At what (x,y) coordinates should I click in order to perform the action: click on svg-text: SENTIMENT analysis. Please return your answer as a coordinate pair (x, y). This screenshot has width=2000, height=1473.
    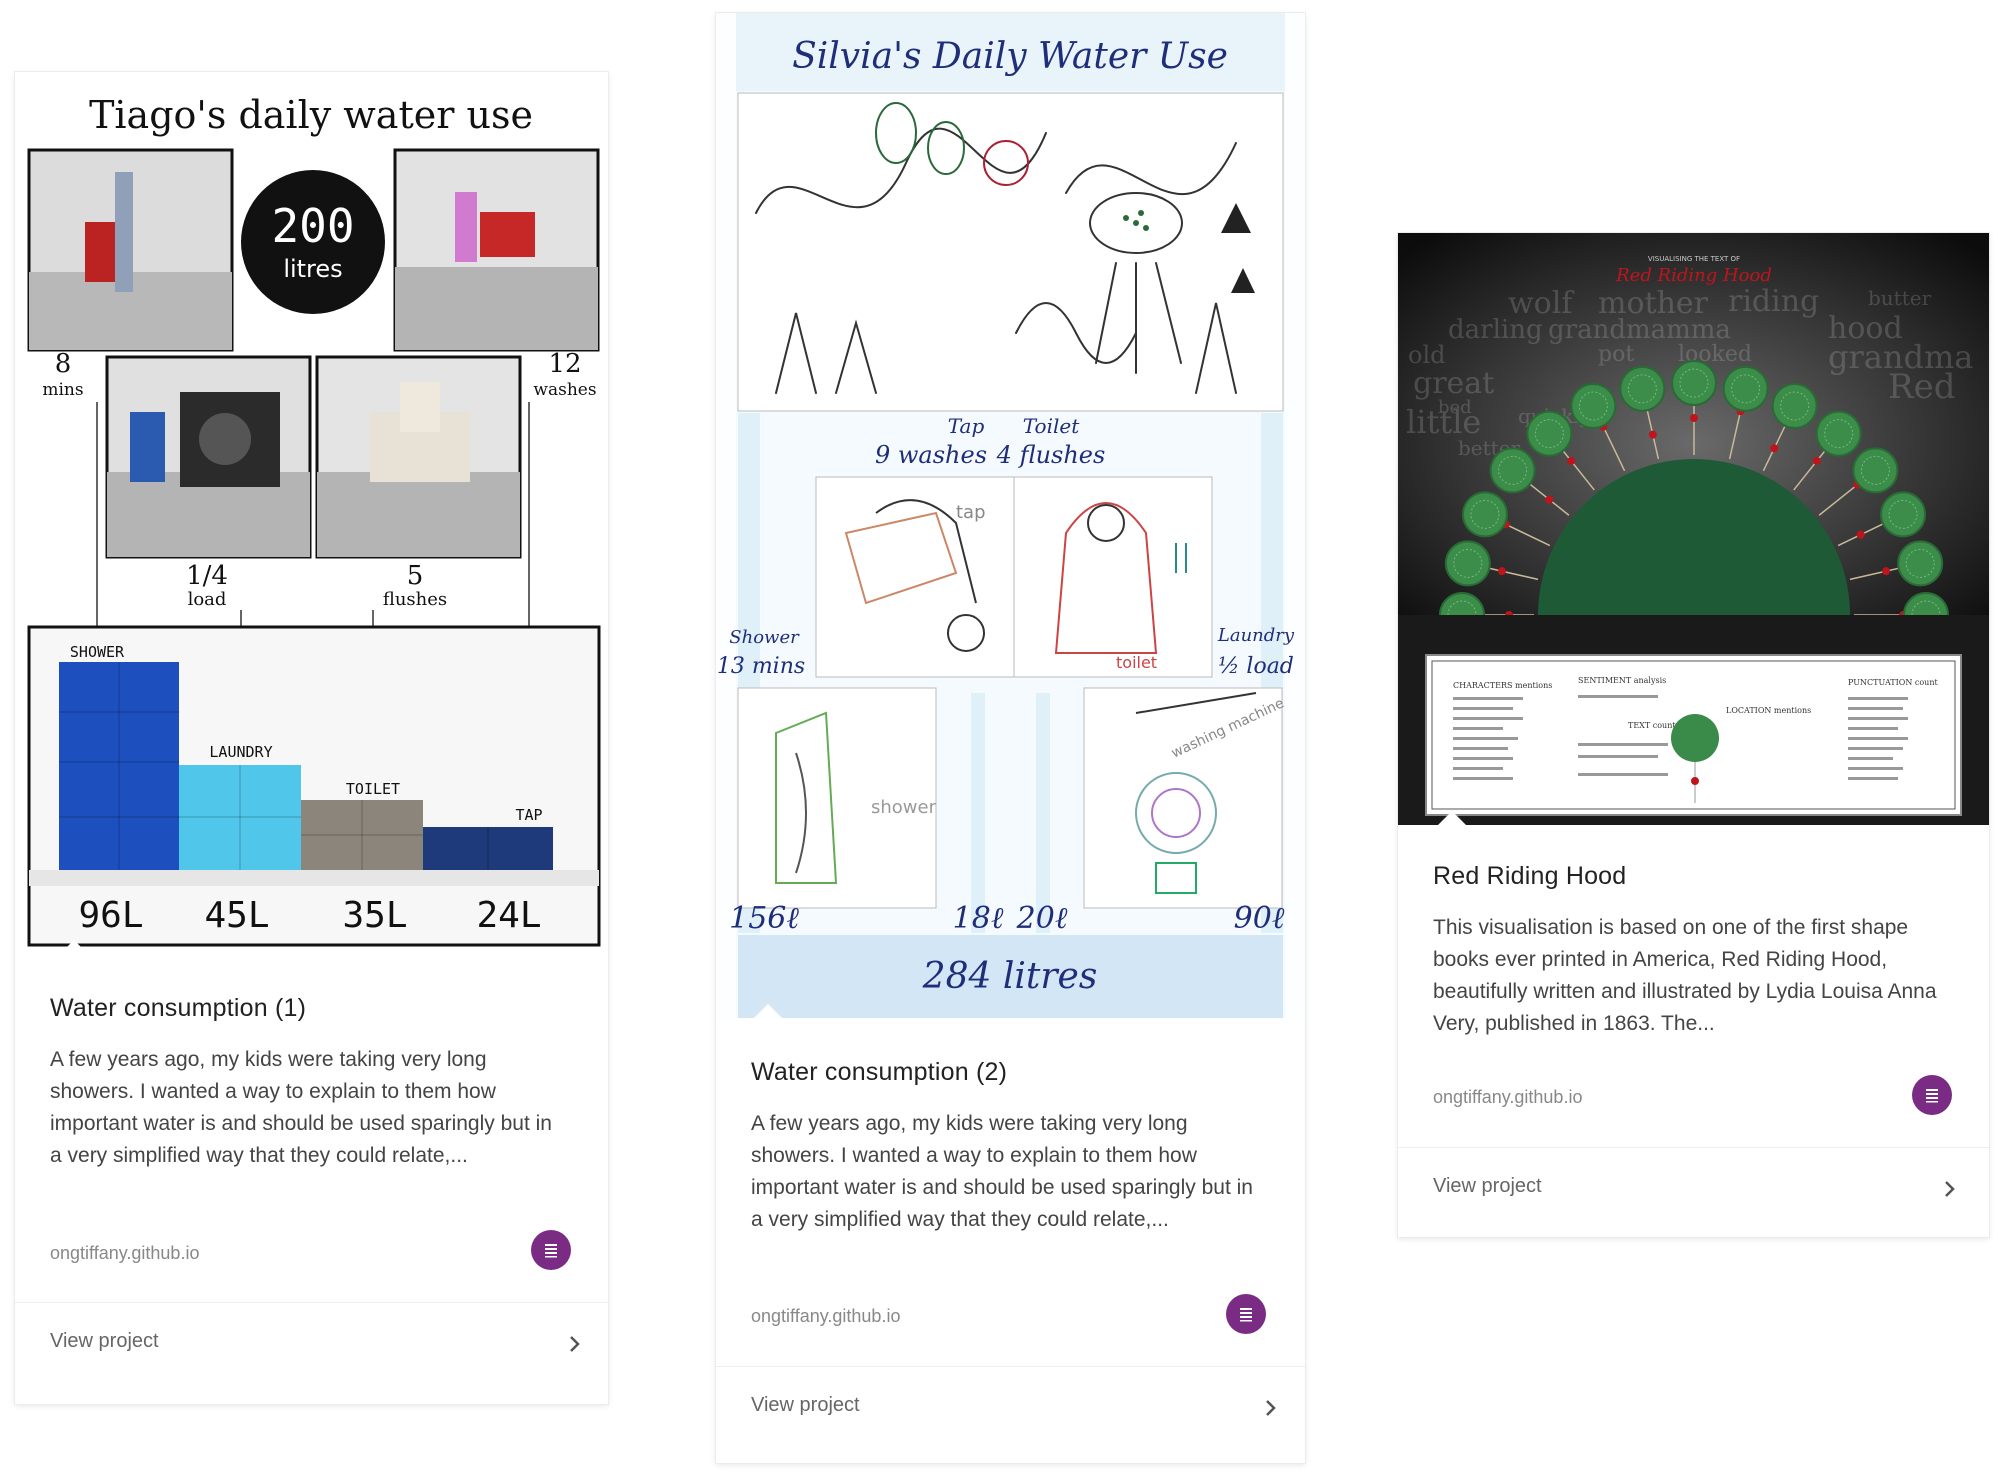
    Looking at the image, I should click on (1622, 680).